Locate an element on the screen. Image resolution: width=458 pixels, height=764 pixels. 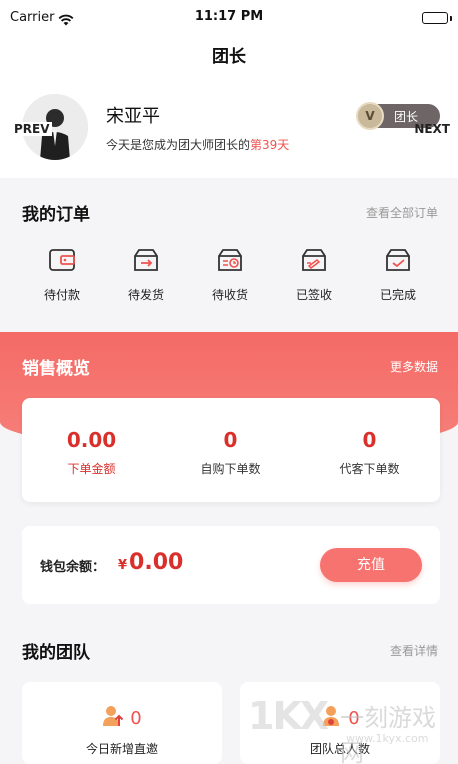
order-label: 待付款 is located at coordinates (61, 295).